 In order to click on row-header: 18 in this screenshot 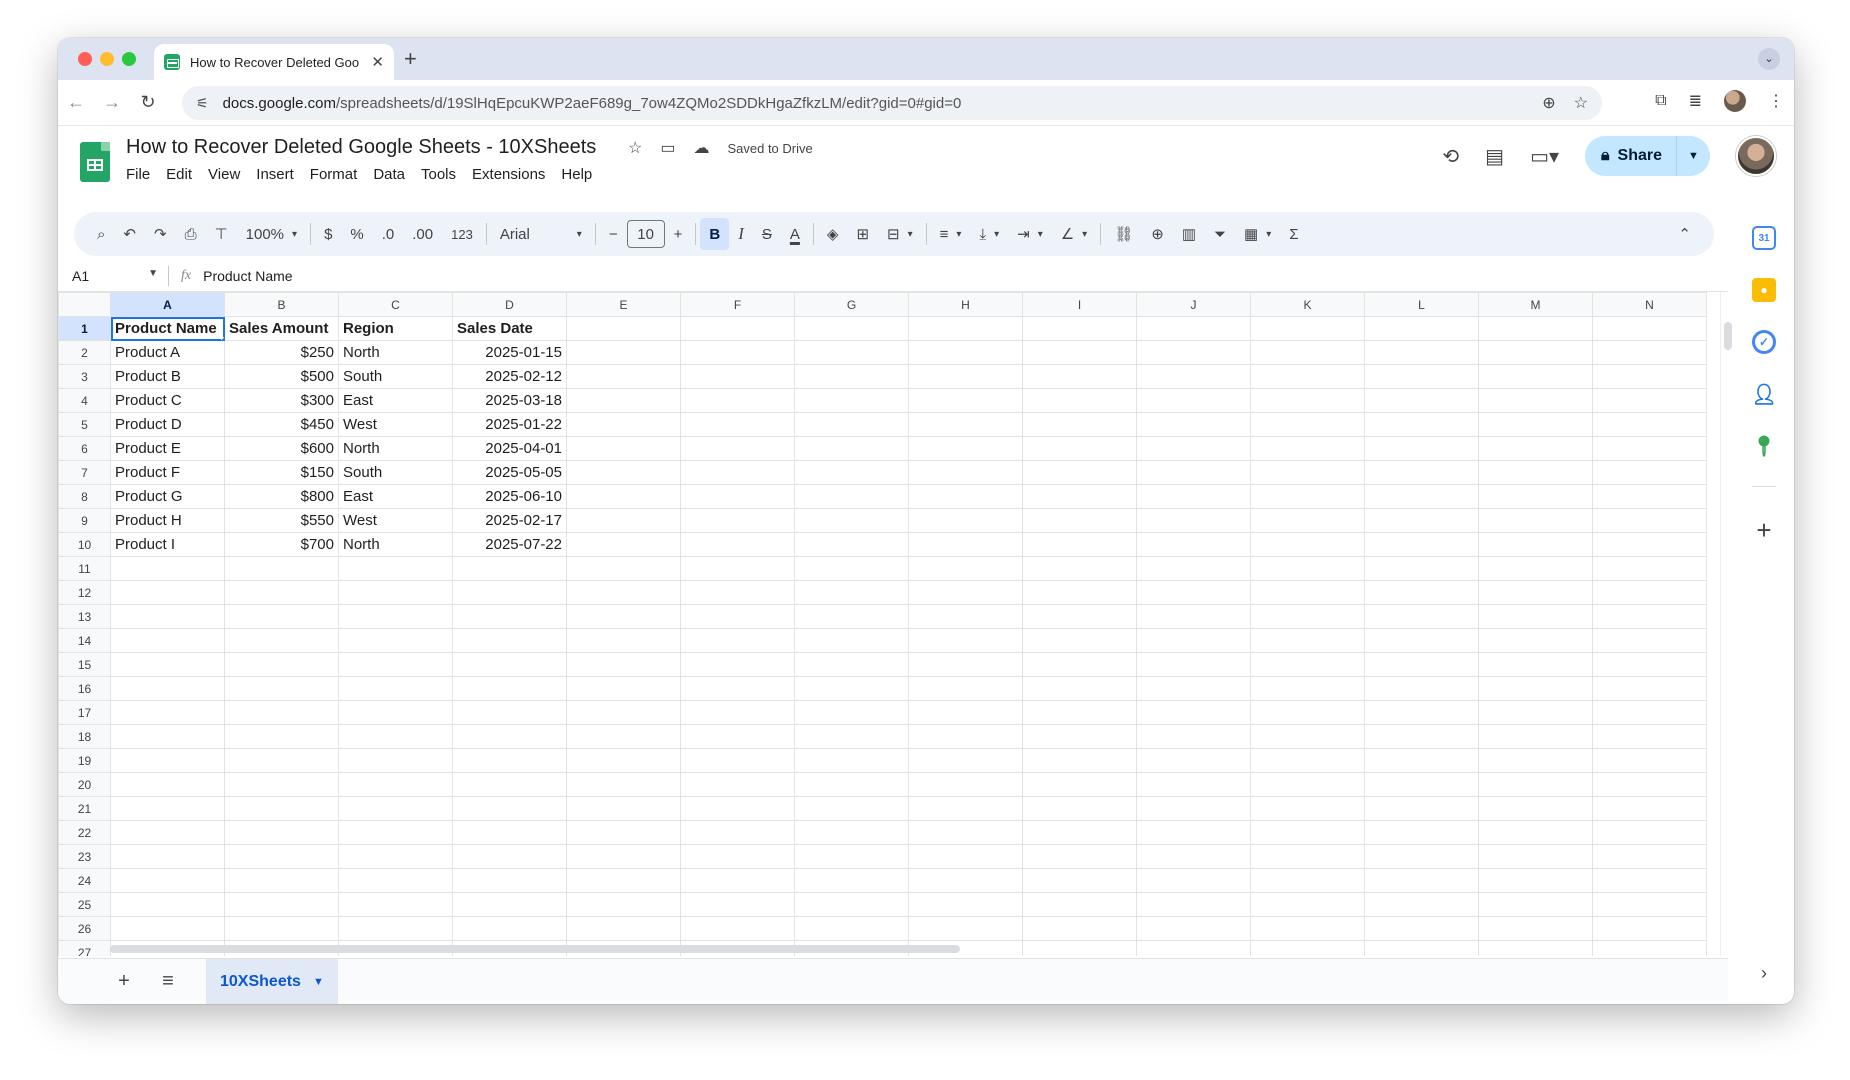, I will do `click(84, 736)`.